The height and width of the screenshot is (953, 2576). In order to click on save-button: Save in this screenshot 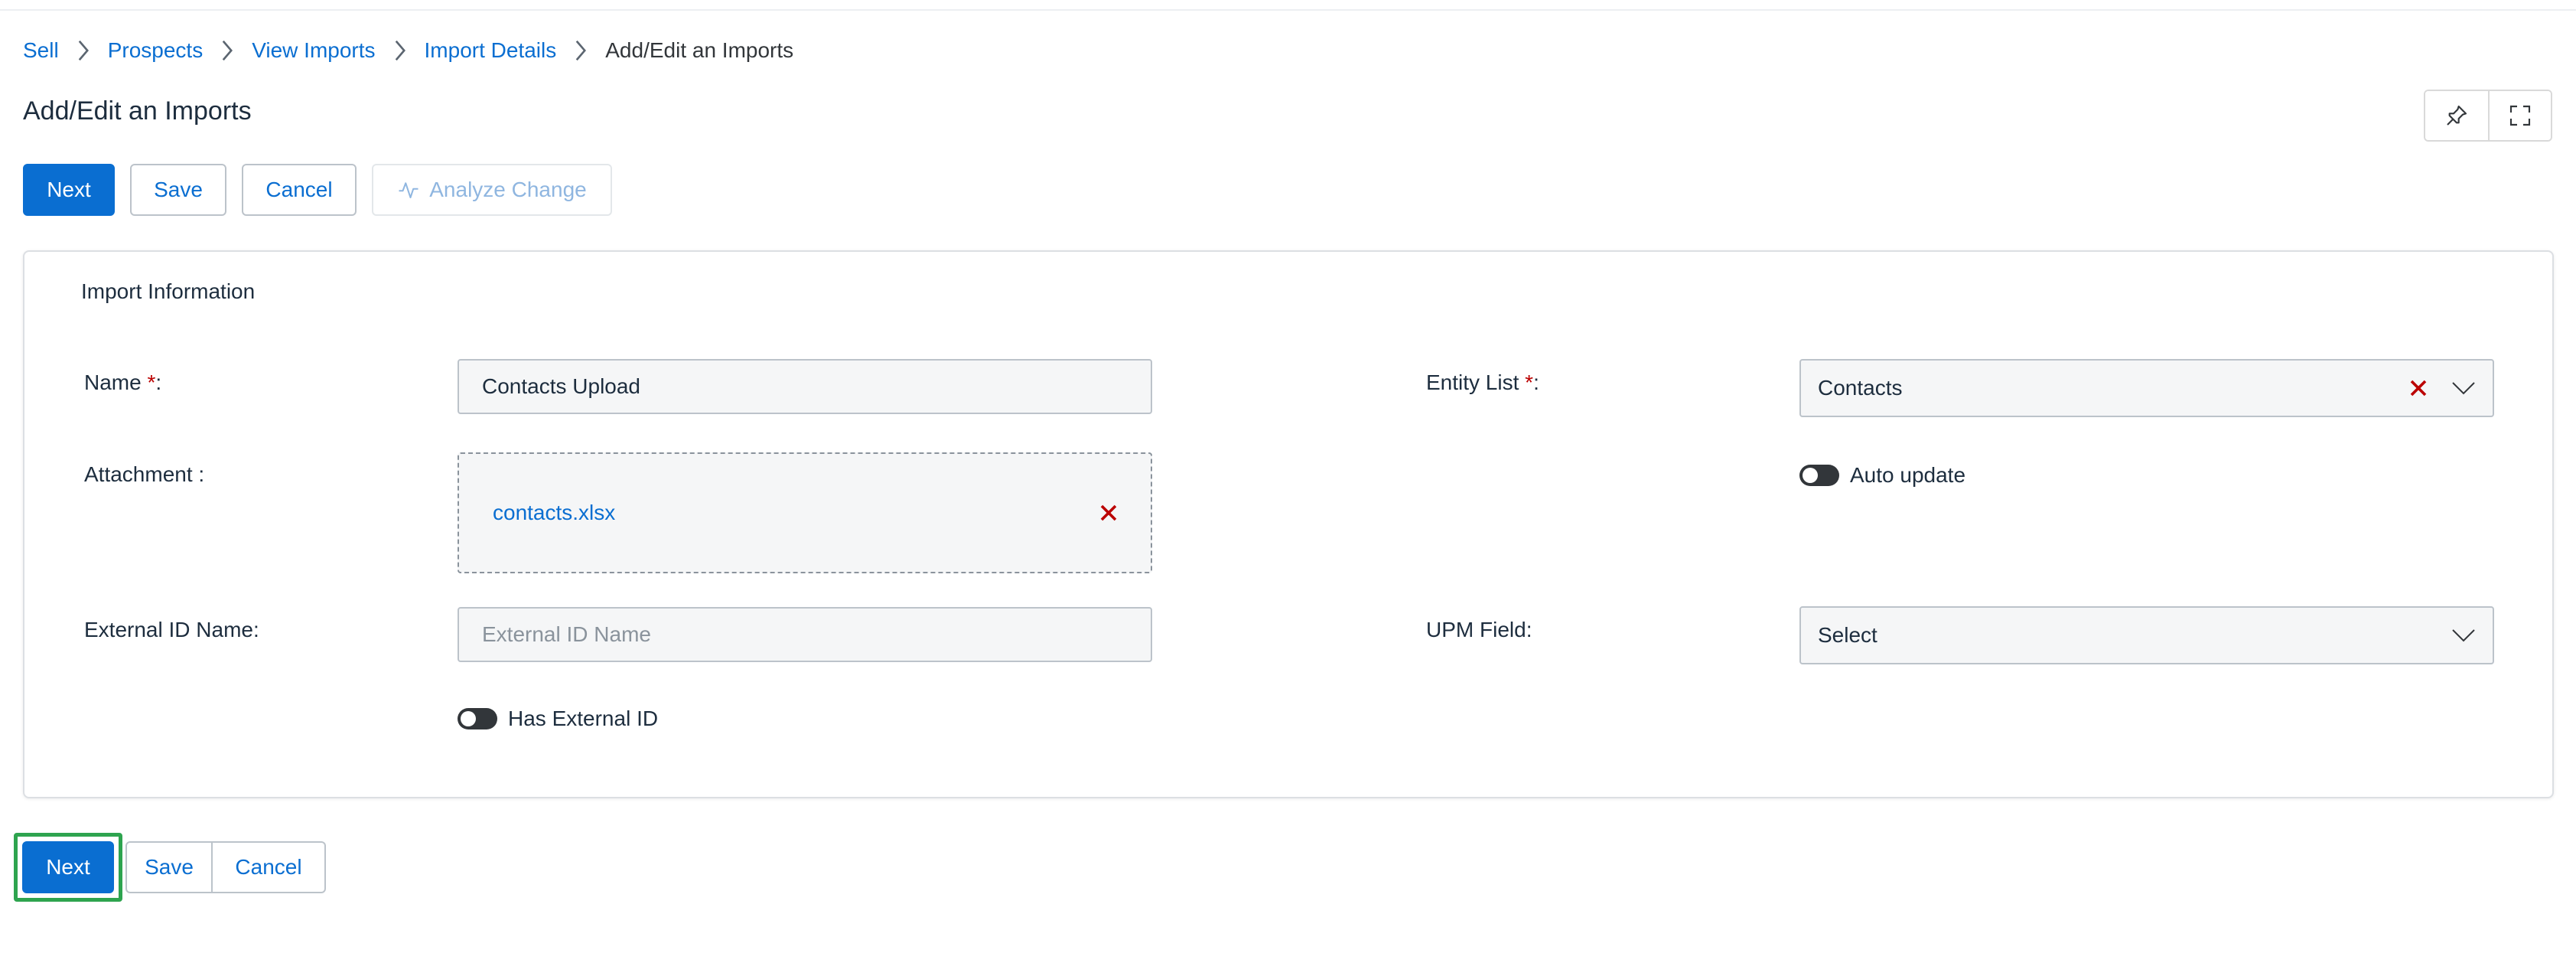, I will do `click(178, 190)`.